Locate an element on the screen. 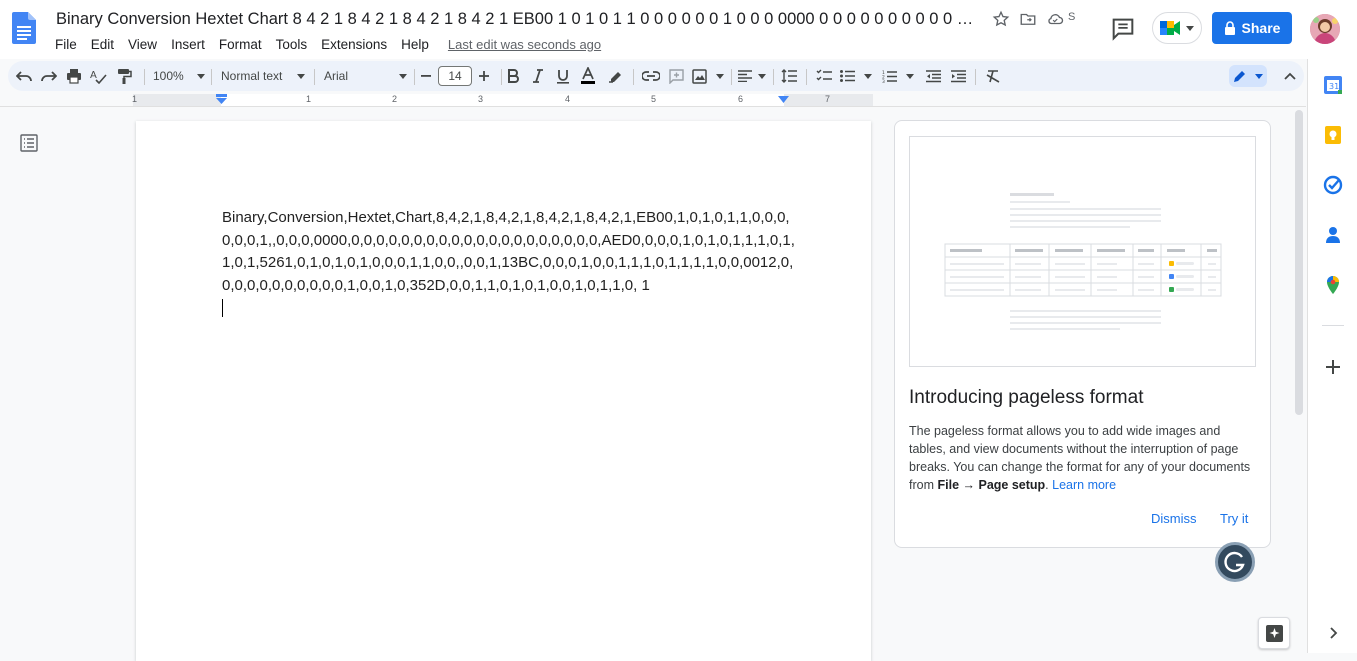  pencil-icon is located at coordinates (1240, 76).